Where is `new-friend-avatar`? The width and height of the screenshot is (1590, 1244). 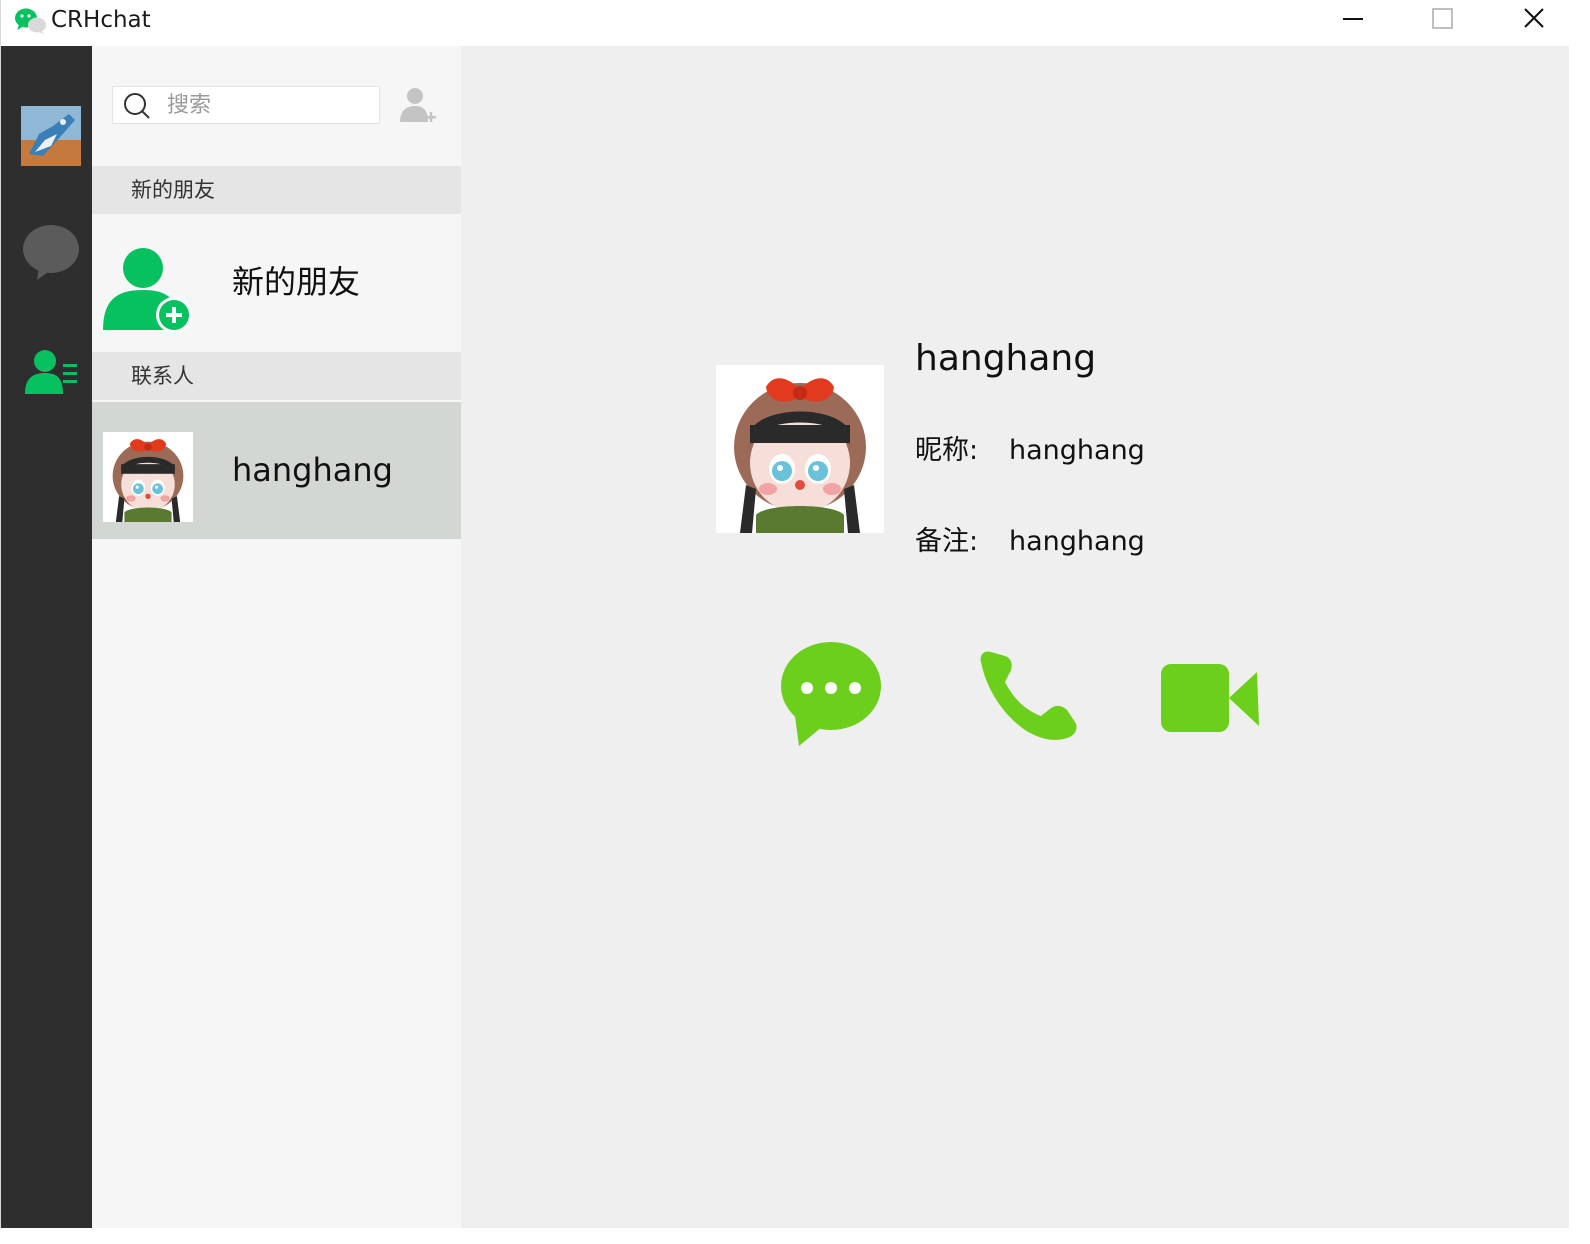
new-friend-avatar is located at coordinates (148, 289).